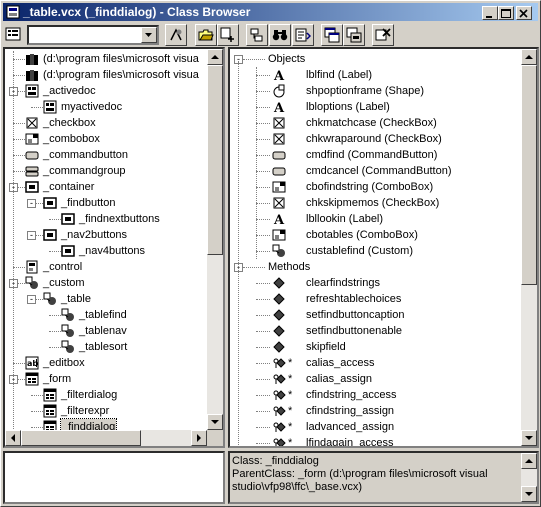 The width and height of the screenshot is (541, 507). Describe the element at coordinates (107, 91) in the screenshot. I see `class-tree-item: - _activedoc` at that location.